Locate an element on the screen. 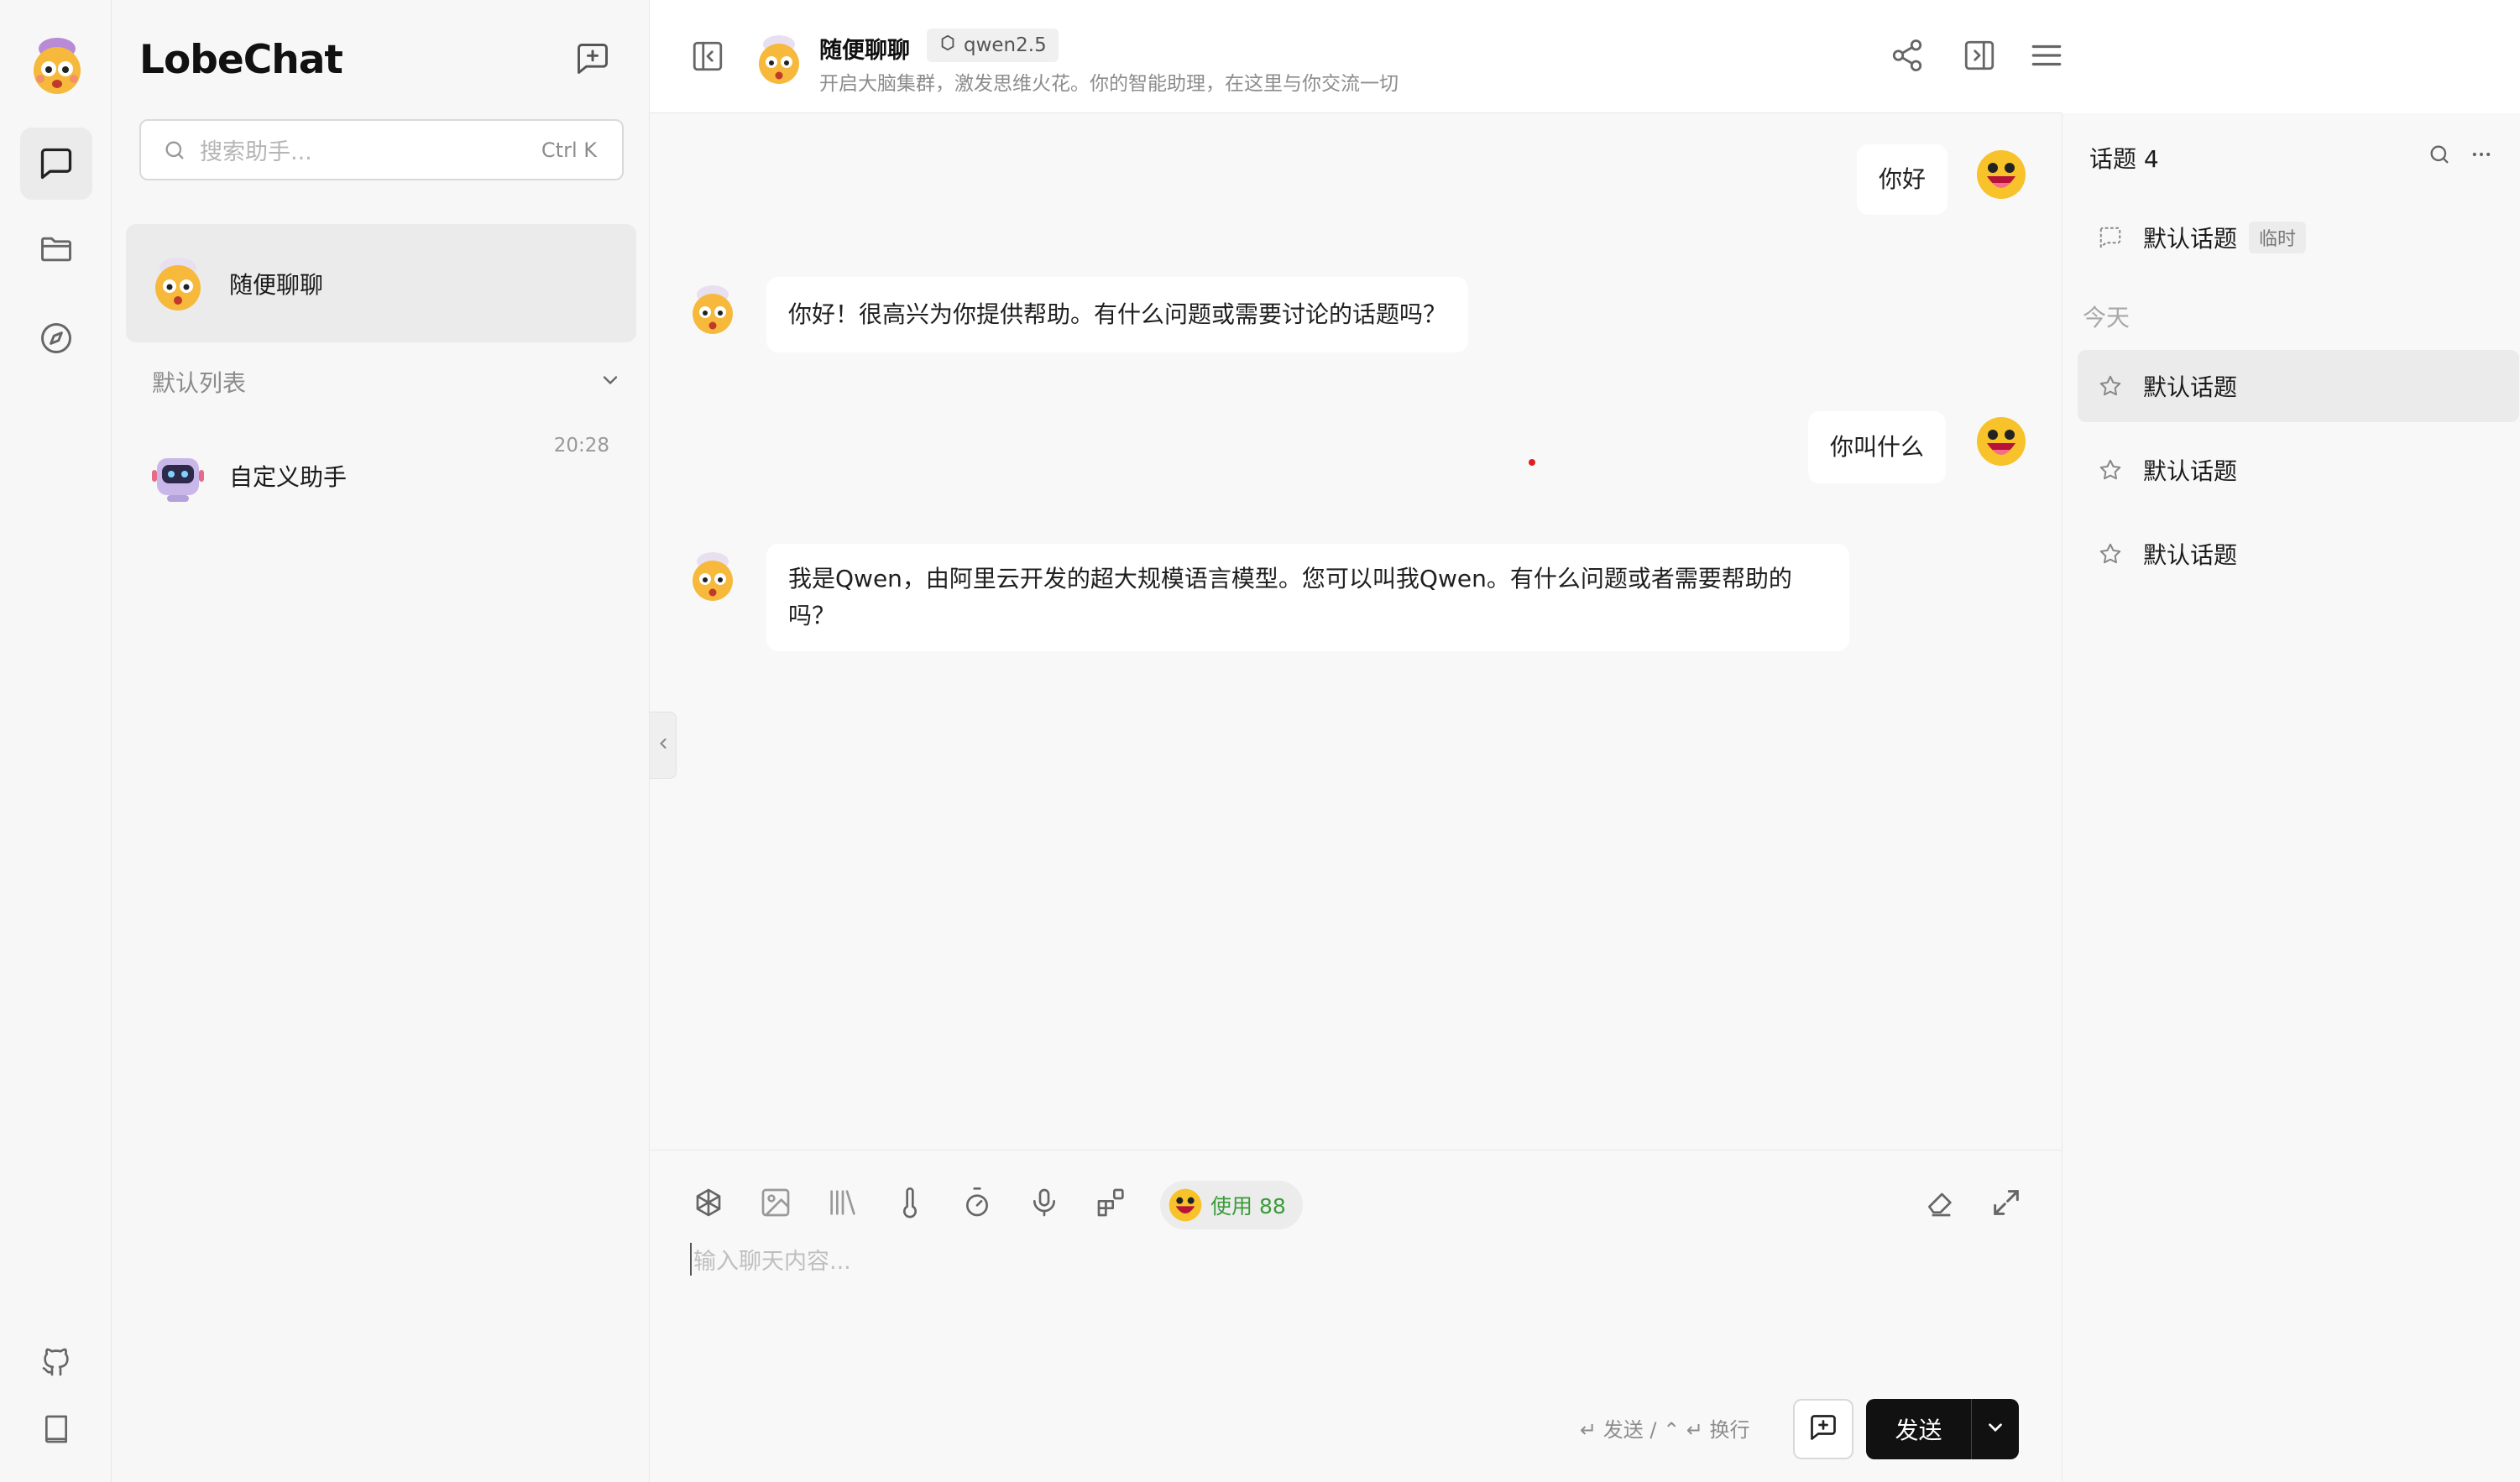  share-button is located at coordinates (1907, 57).